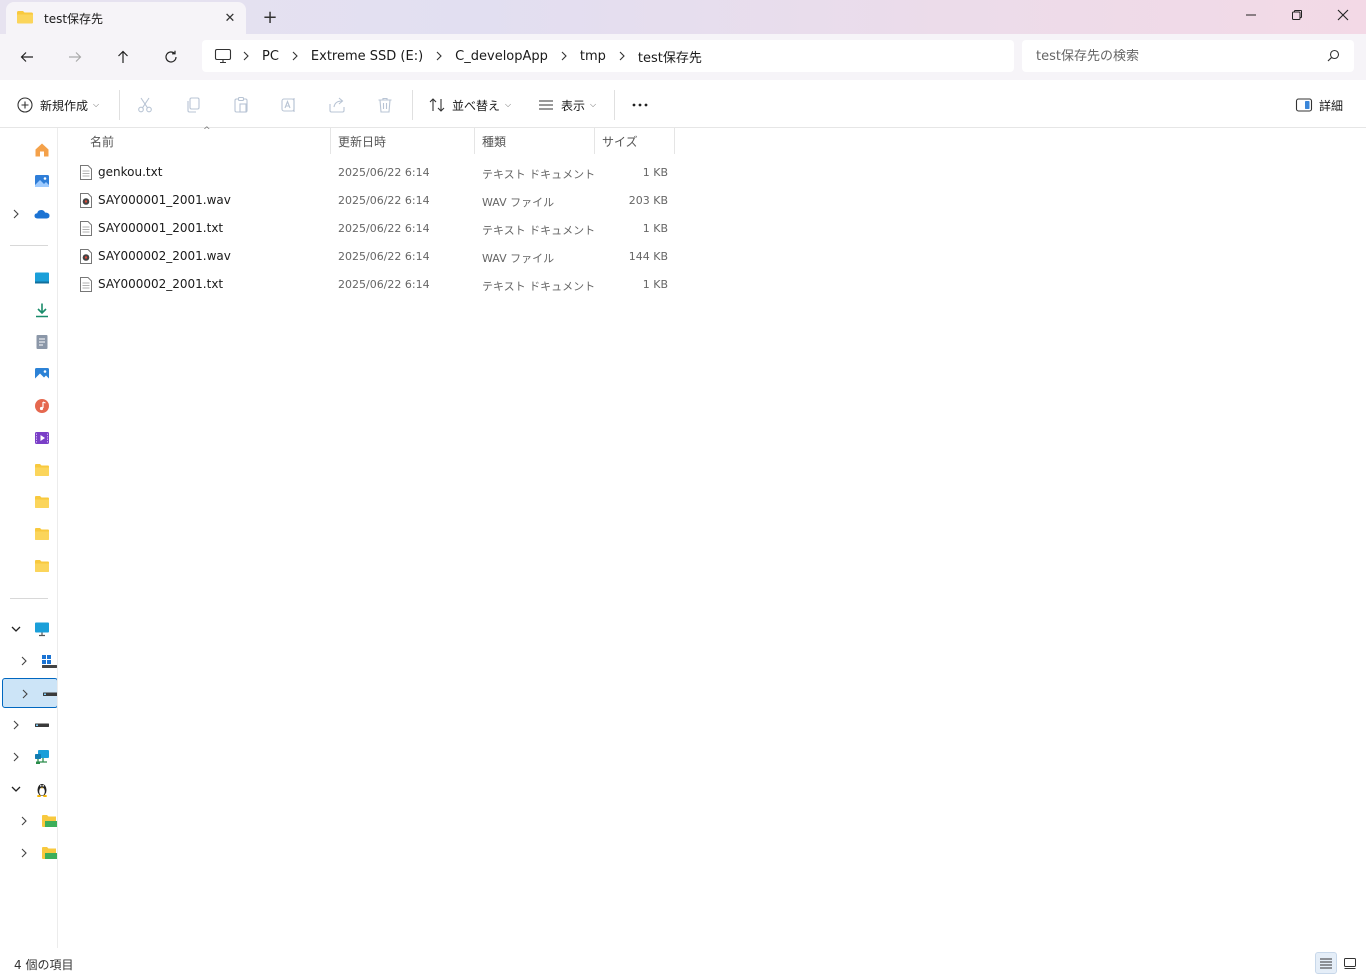 Image resolution: width=1366 pixels, height=976 pixels. I want to click on delete-button, so click(385, 105).